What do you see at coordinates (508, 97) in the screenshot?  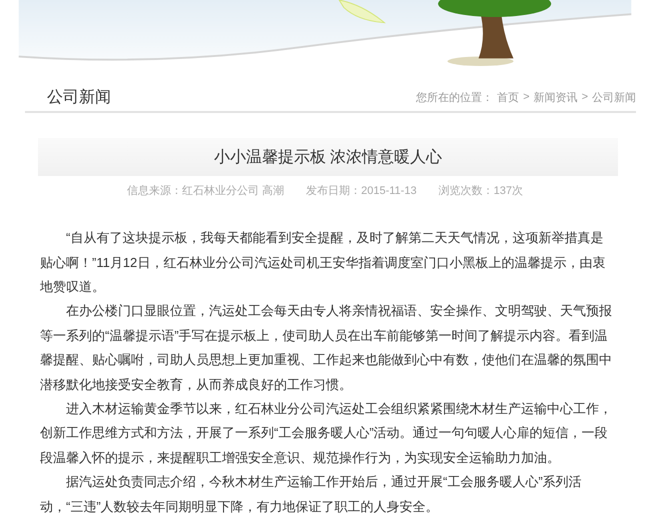 I see `breadcrumb-link: 首页` at bounding box center [508, 97].